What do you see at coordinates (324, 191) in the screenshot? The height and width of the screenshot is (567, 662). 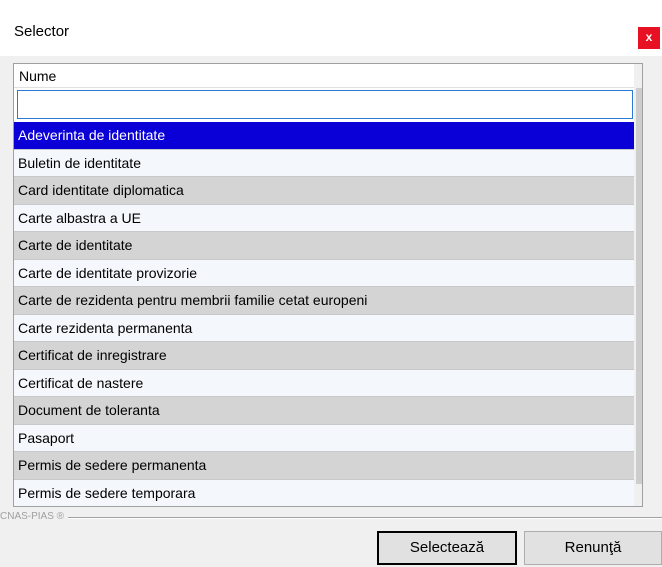 I see `table-row: Card identitate diplomatica` at bounding box center [324, 191].